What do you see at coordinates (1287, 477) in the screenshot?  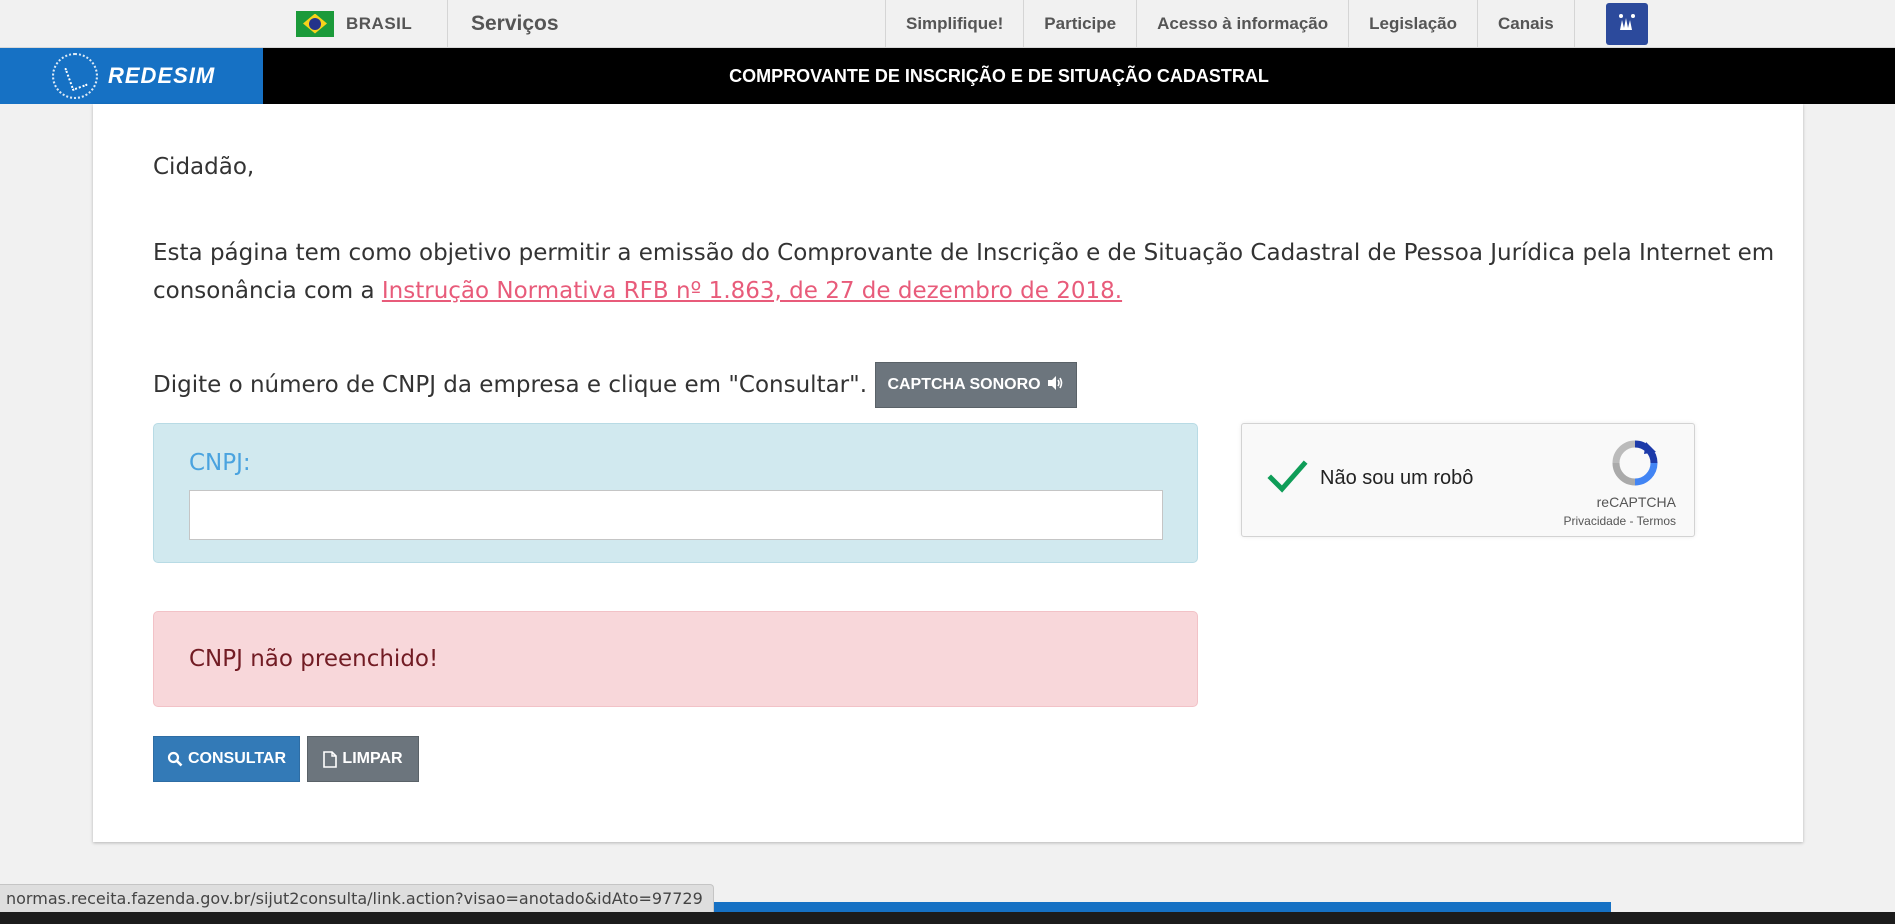 I see `checkmark-icon` at bounding box center [1287, 477].